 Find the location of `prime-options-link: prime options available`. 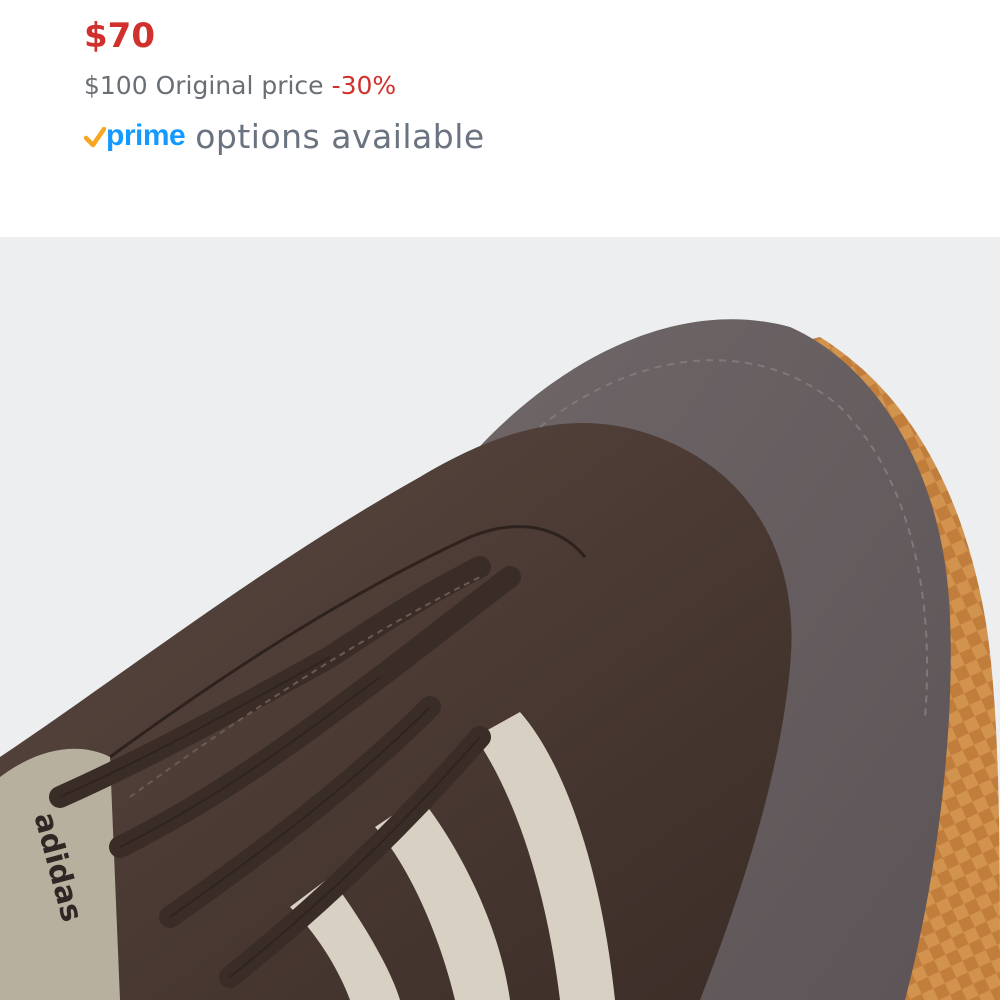

prime-options-link: prime options available is located at coordinates (284, 136).